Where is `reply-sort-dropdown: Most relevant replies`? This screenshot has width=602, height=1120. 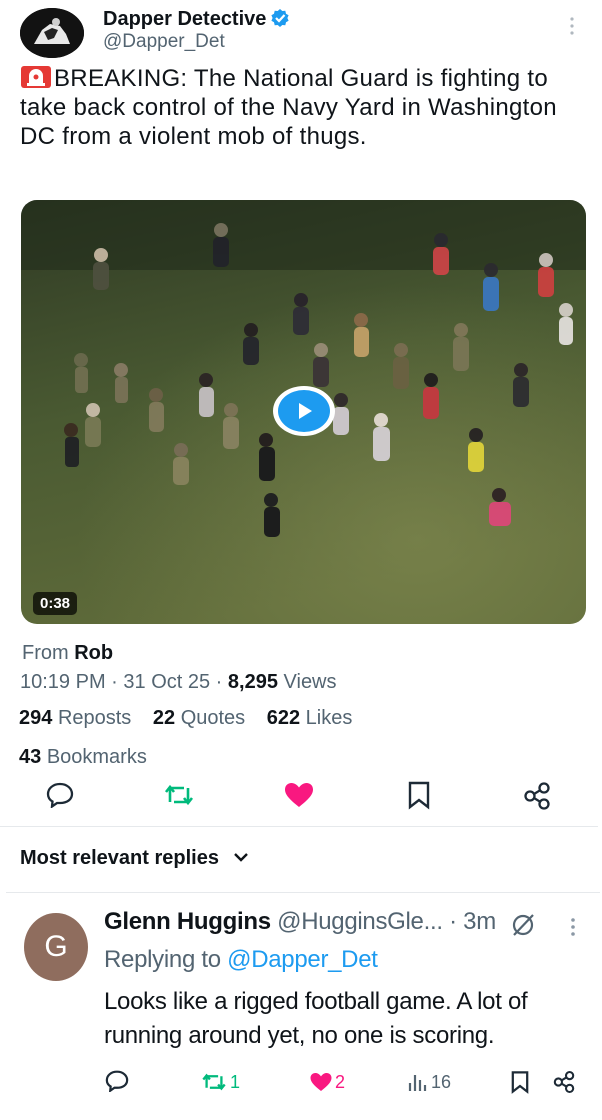
reply-sort-dropdown: Most relevant replies is located at coordinates (134, 858).